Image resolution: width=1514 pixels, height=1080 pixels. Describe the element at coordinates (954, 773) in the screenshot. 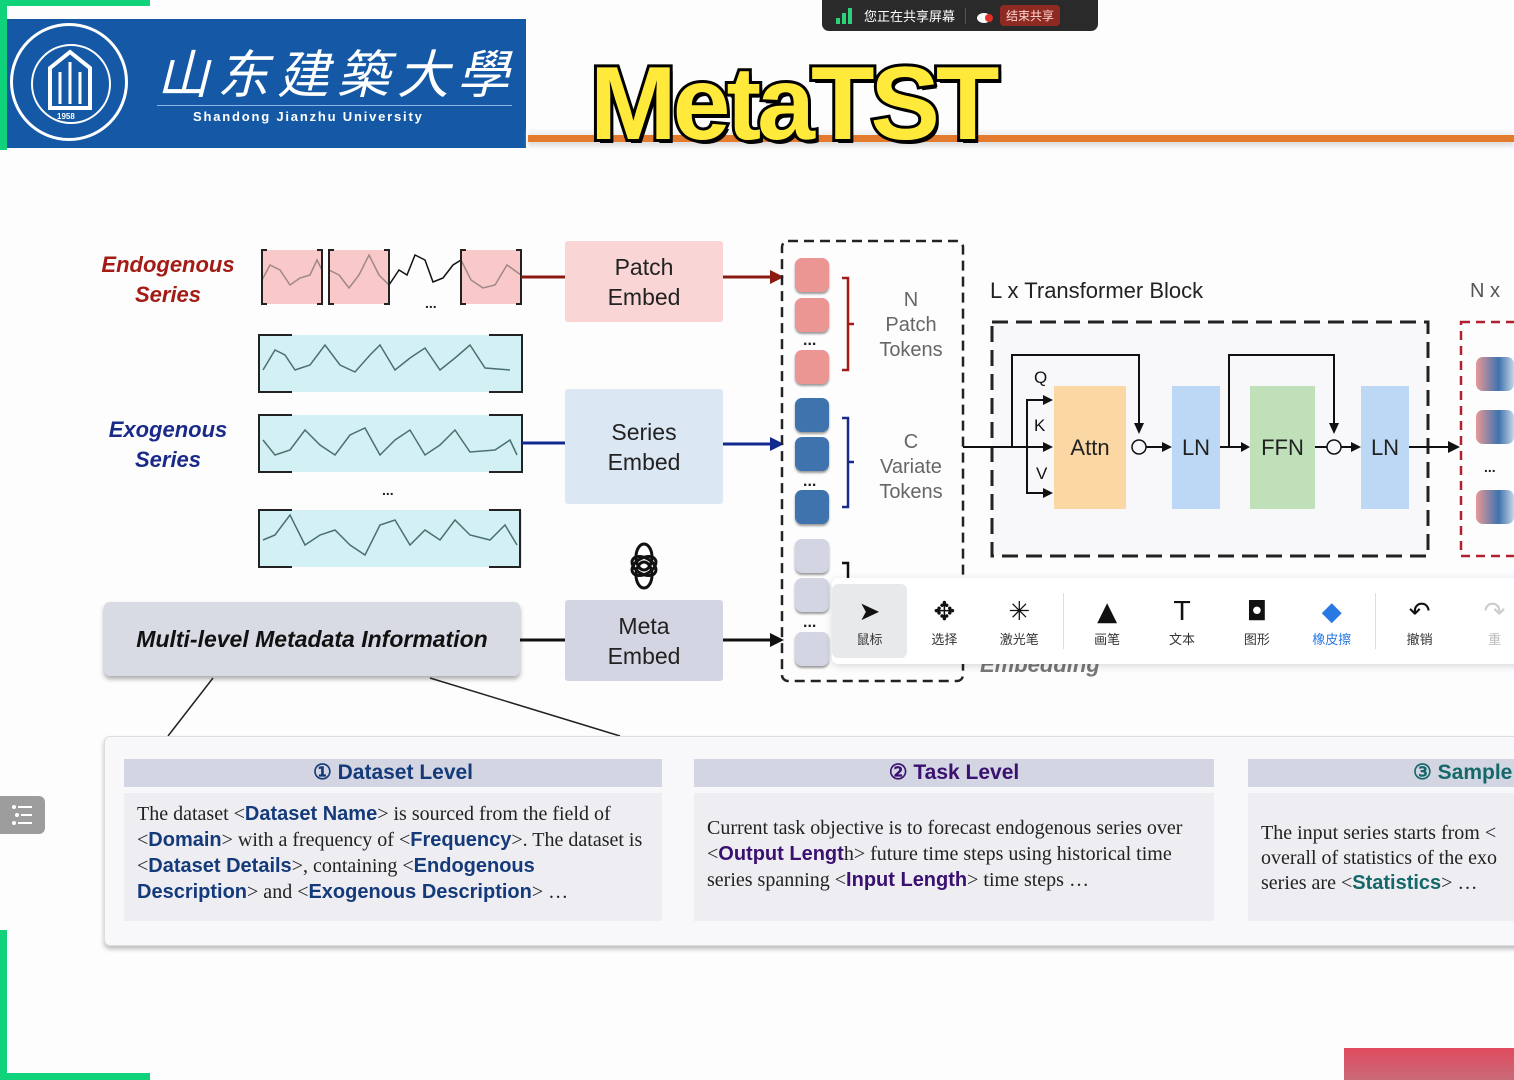

I see `level-header: ② Task Level` at that location.